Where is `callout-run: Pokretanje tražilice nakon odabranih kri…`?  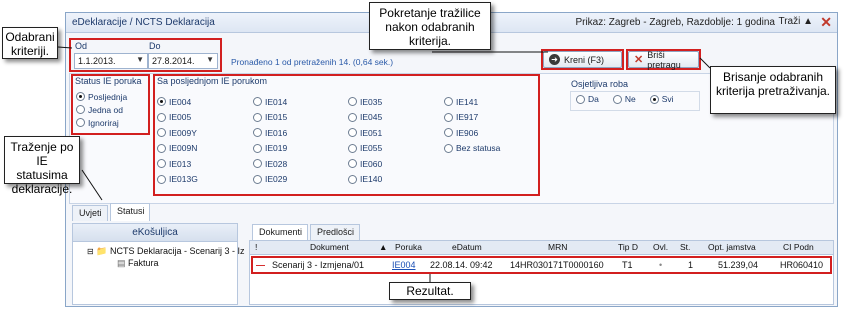
callout-run: Pokretanje tražilice nakon odabranih kri… is located at coordinates (430, 26).